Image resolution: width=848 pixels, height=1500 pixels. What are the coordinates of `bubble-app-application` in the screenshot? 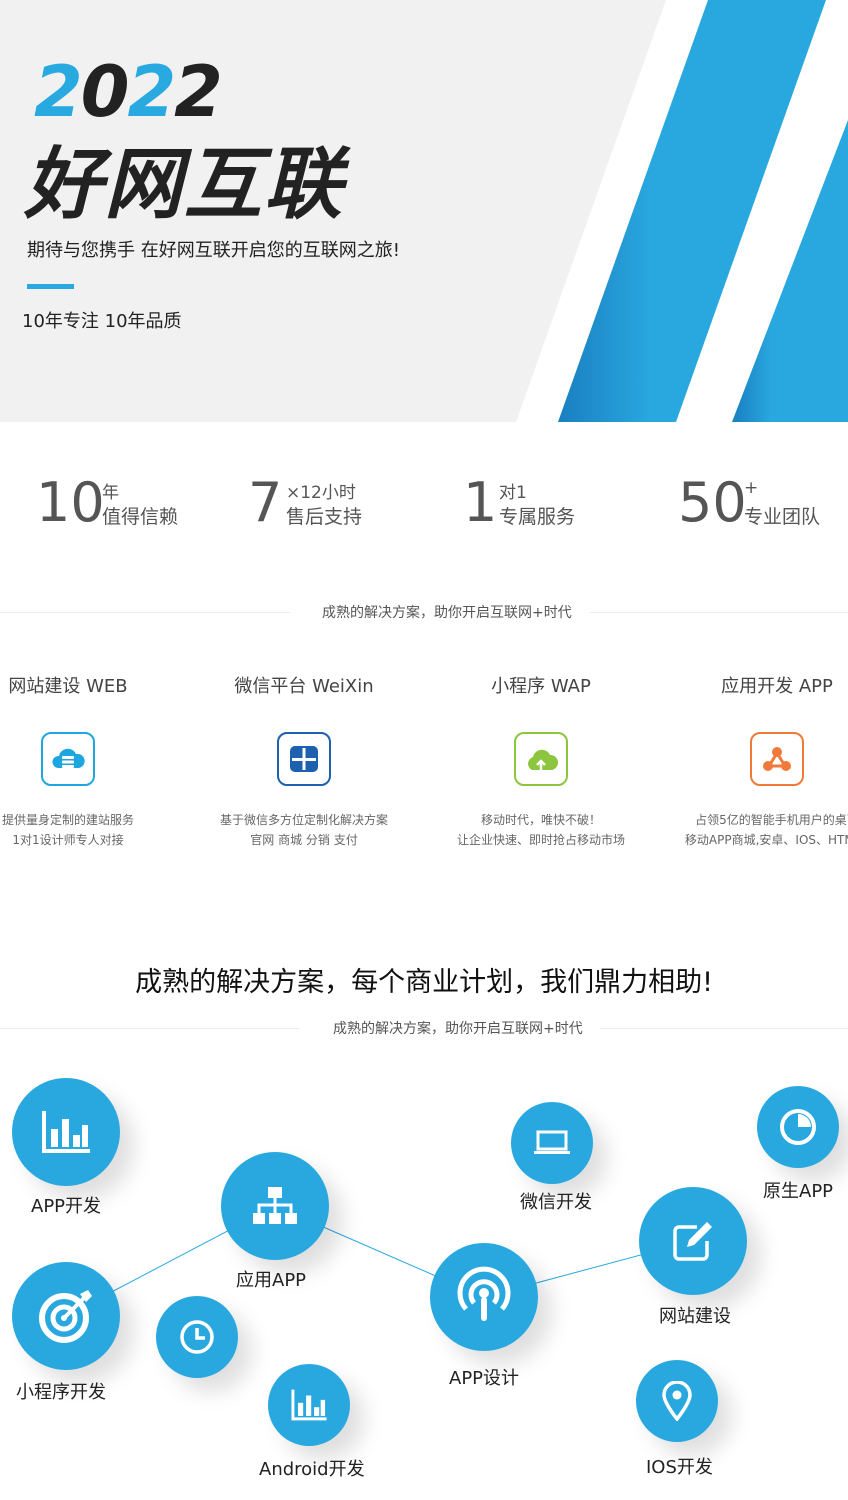 It's located at (275, 1206).